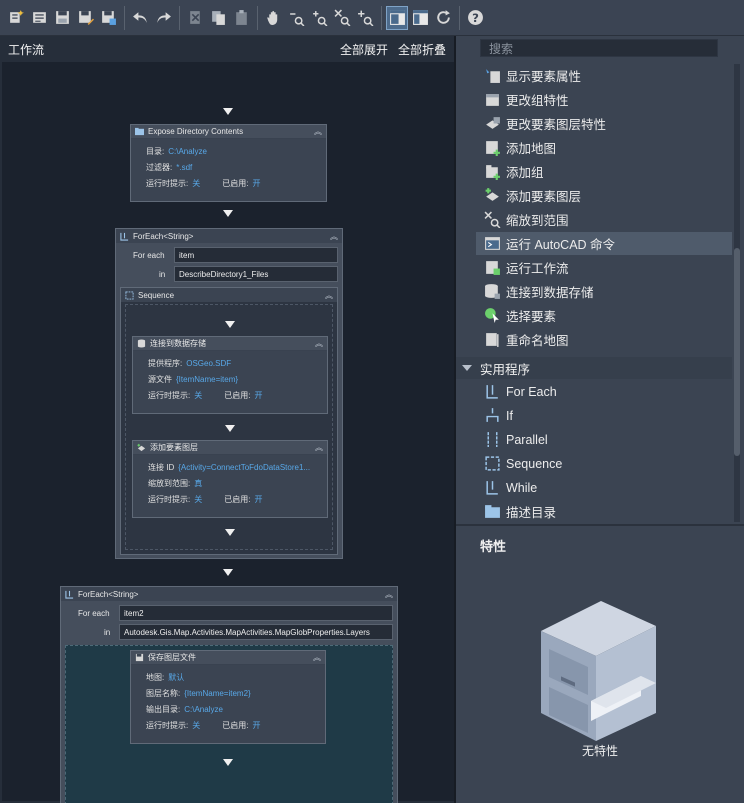 The image size is (744, 803). I want to click on palette-item-change-layer-properties: 更改要素图层特性, so click(605, 123).